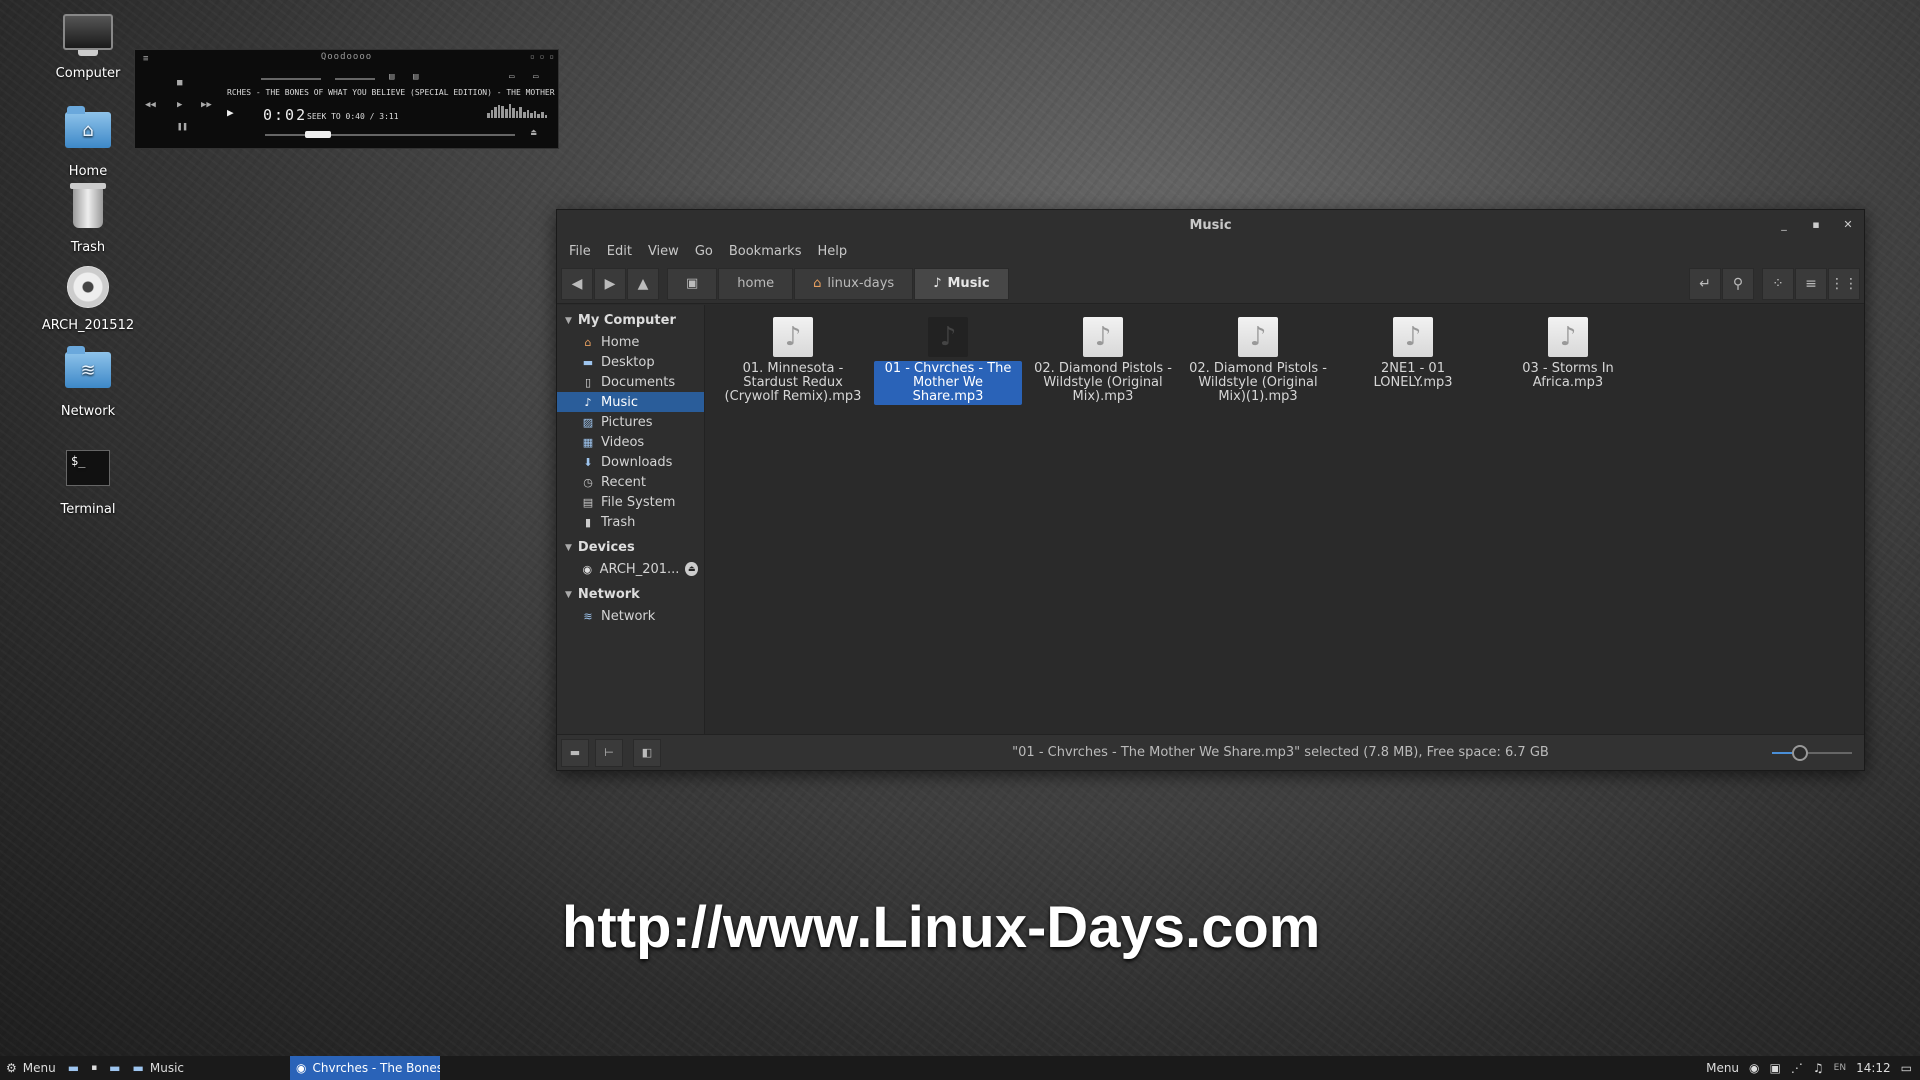 Image resolution: width=1920 pixels, height=1080 pixels. Describe the element at coordinates (663, 252) in the screenshot. I see `menu-view: View` at that location.